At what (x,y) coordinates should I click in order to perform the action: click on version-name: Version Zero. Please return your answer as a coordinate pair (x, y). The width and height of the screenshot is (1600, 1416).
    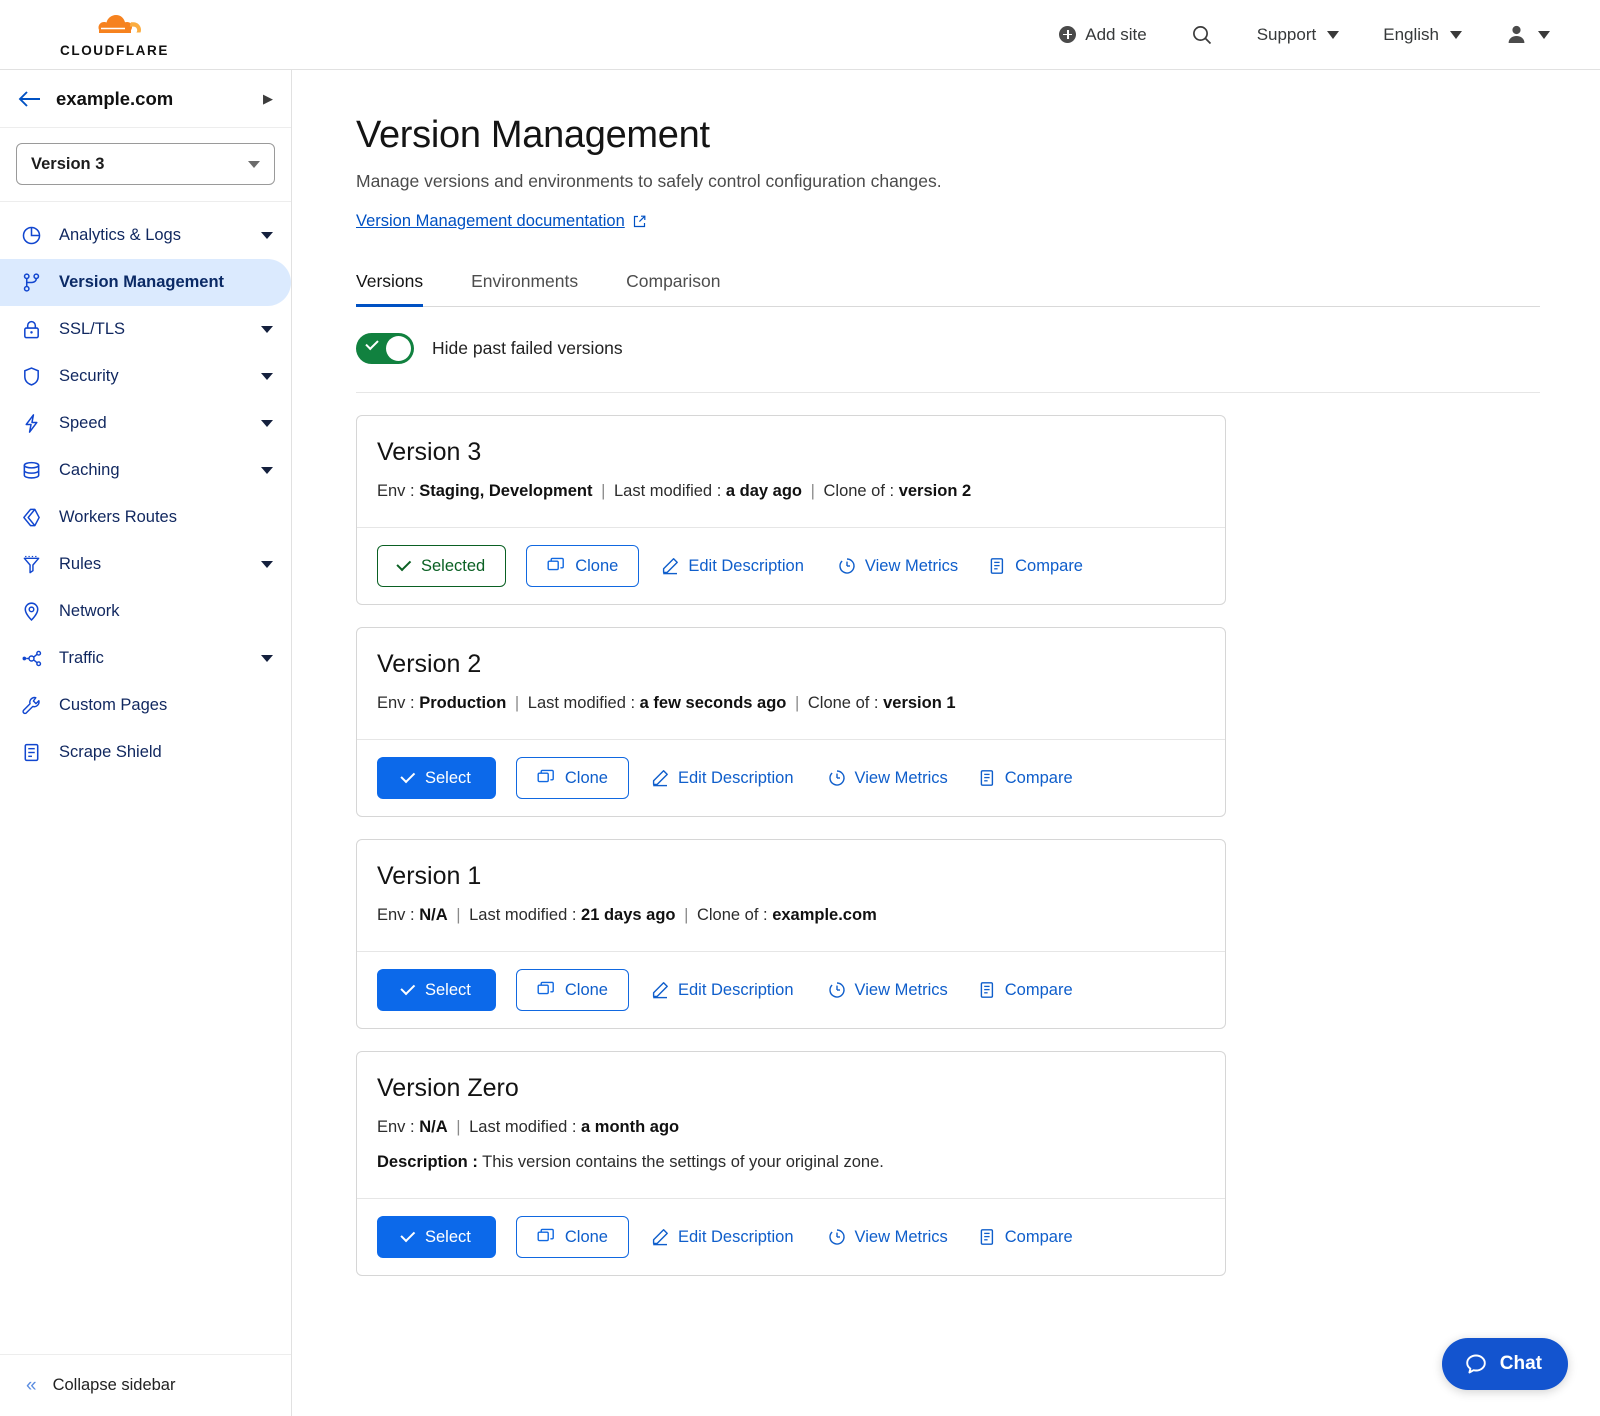
    Looking at the image, I should click on (448, 1088).